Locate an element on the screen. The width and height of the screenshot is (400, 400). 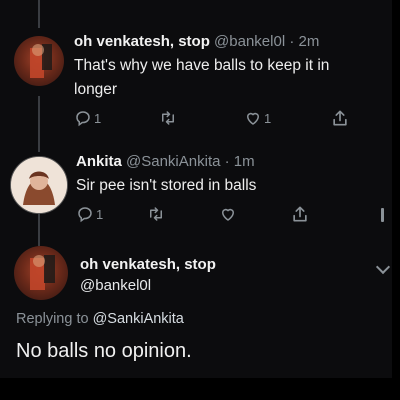
tweet-text-line: longer is located at coordinates (96, 89).